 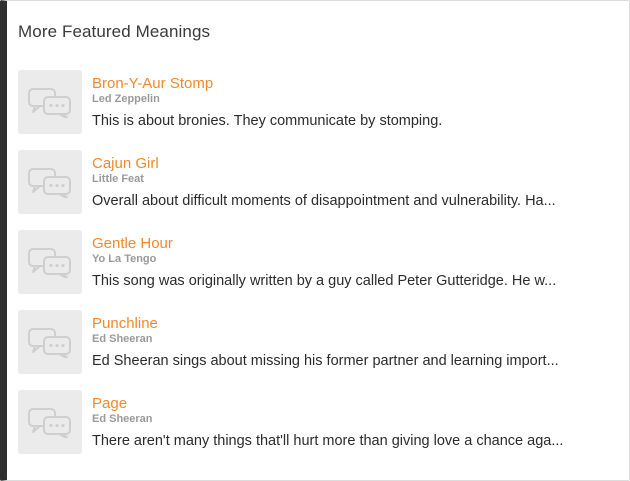 What do you see at coordinates (124, 259) in the screenshot?
I see `artist-name: Yo La Tengo` at bounding box center [124, 259].